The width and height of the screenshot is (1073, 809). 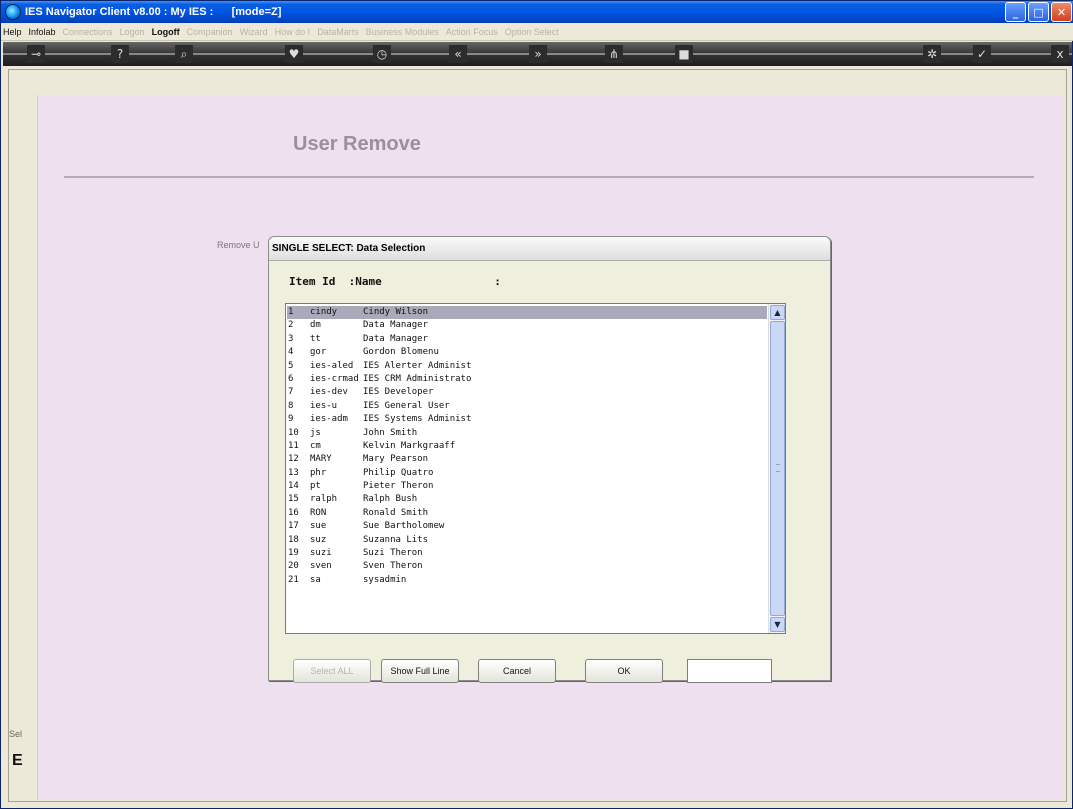 I want to click on menu-item-business-modules: Business Modules, so click(x=402, y=32).